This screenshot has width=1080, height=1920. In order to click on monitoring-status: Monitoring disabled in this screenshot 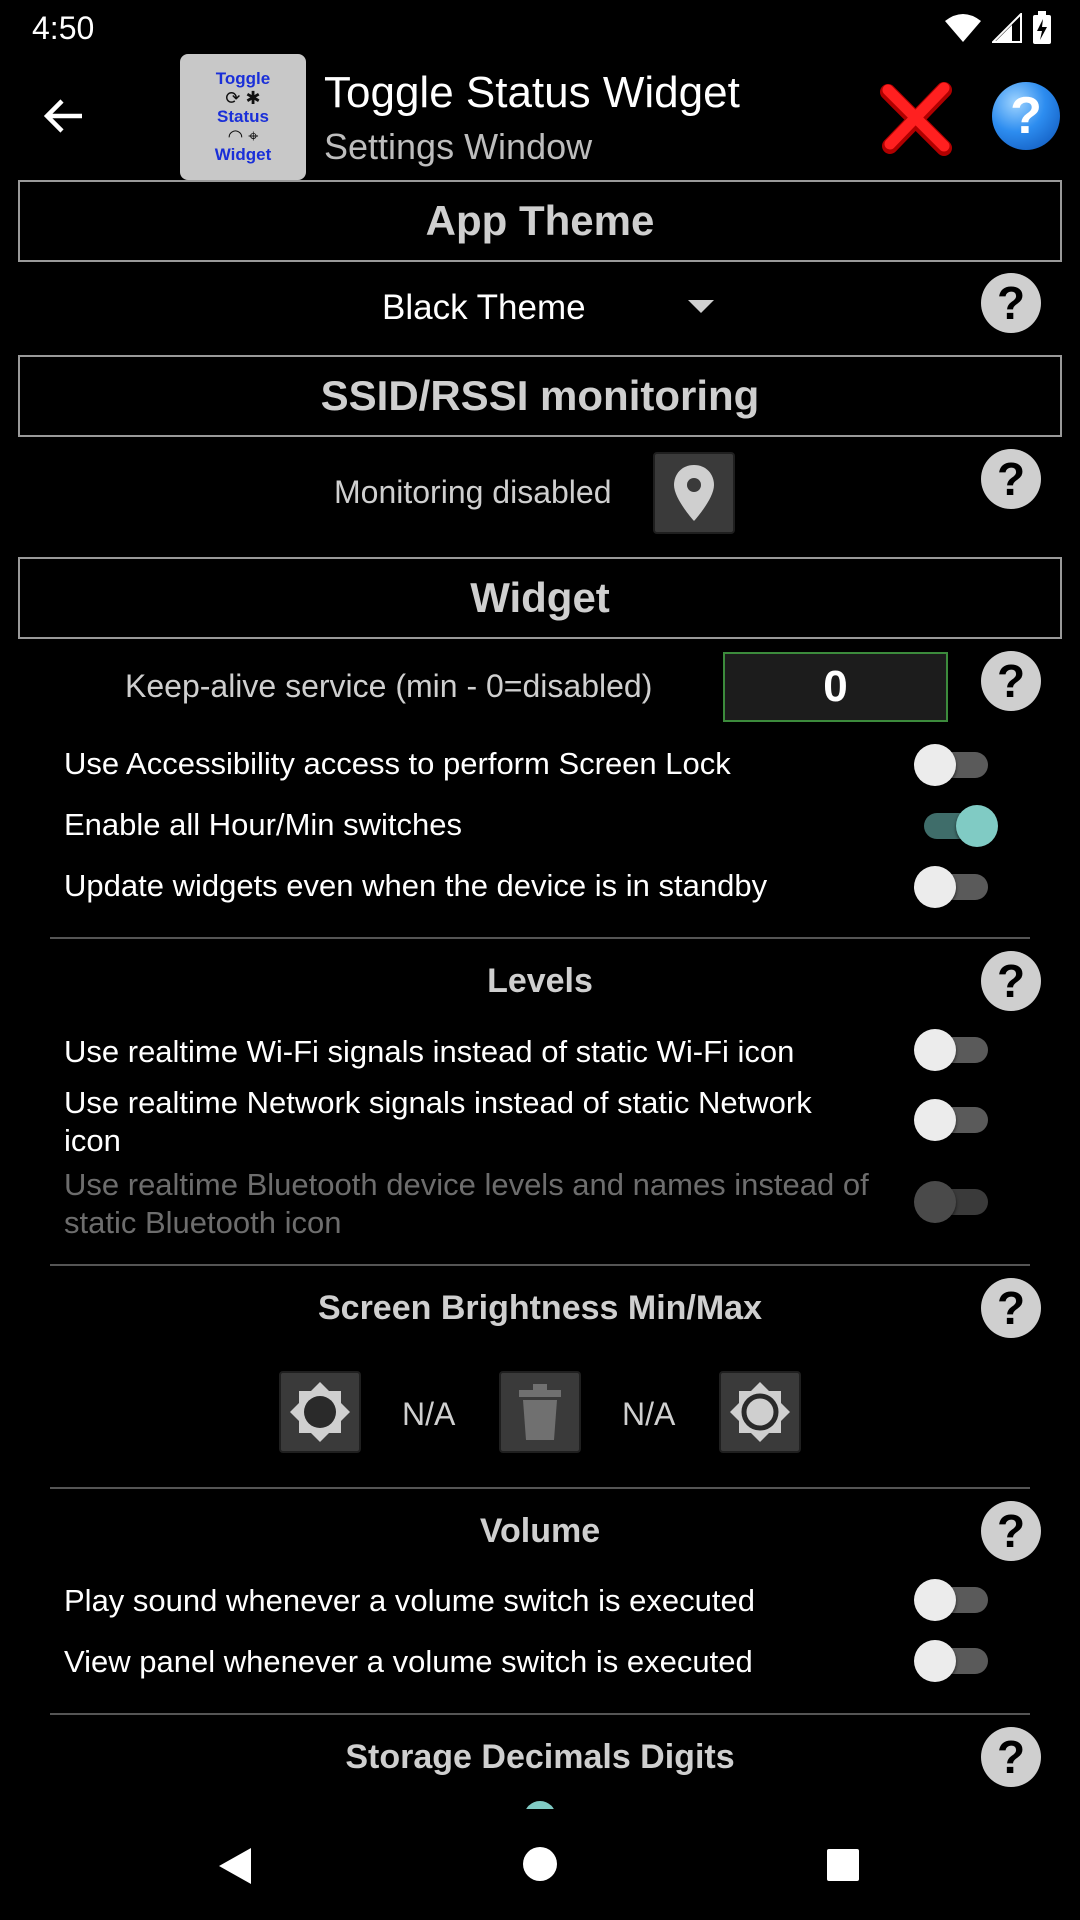, I will do `click(473, 492)`.